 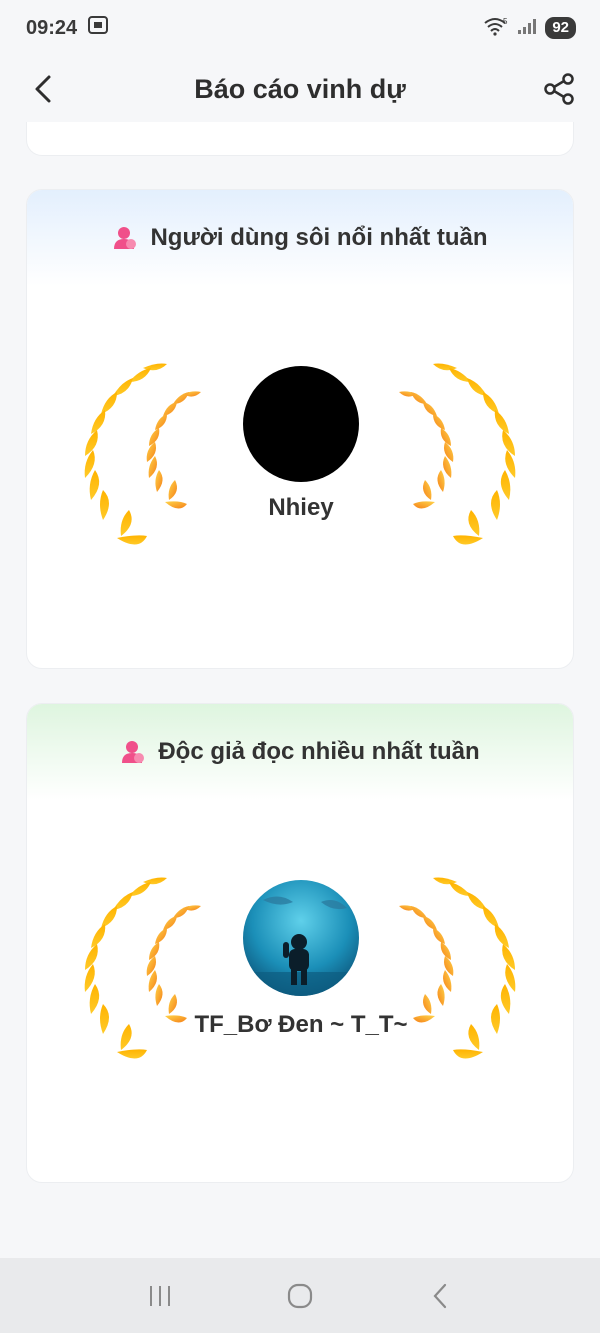 I want to click on share-button, so click(x=559, y=89).